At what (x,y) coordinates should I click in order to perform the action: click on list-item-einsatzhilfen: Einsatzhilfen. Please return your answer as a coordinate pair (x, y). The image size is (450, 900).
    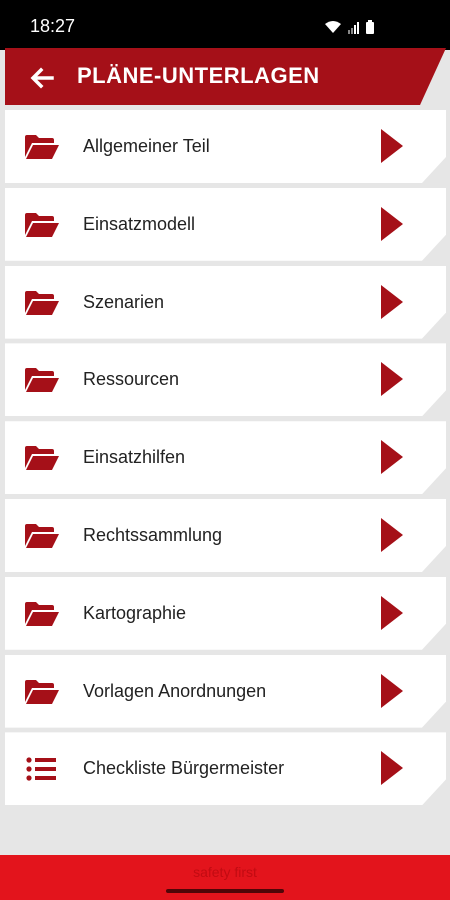
    Looking at the image, I should click on (225, 457).